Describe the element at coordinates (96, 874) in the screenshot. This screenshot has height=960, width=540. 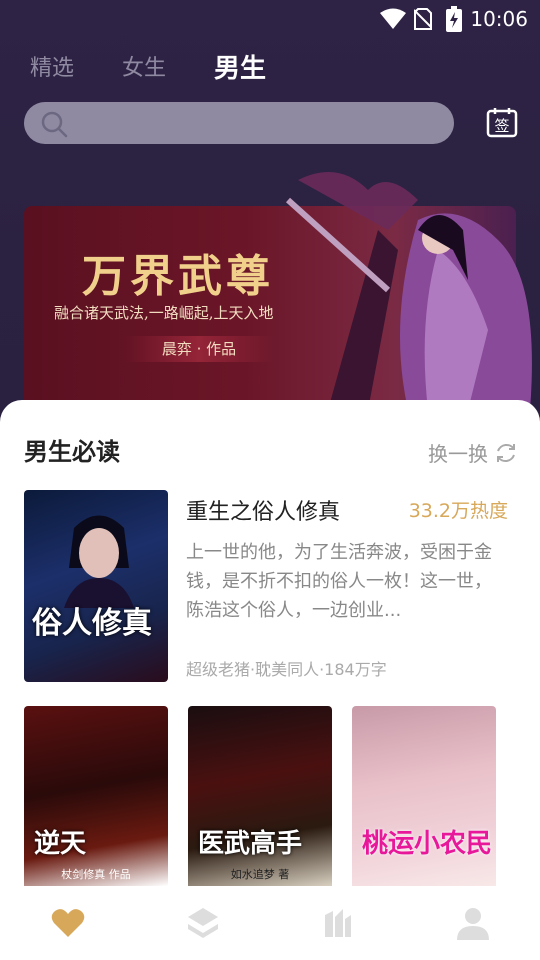
I see `cover-author: 杖剑修真 作品` at that location.